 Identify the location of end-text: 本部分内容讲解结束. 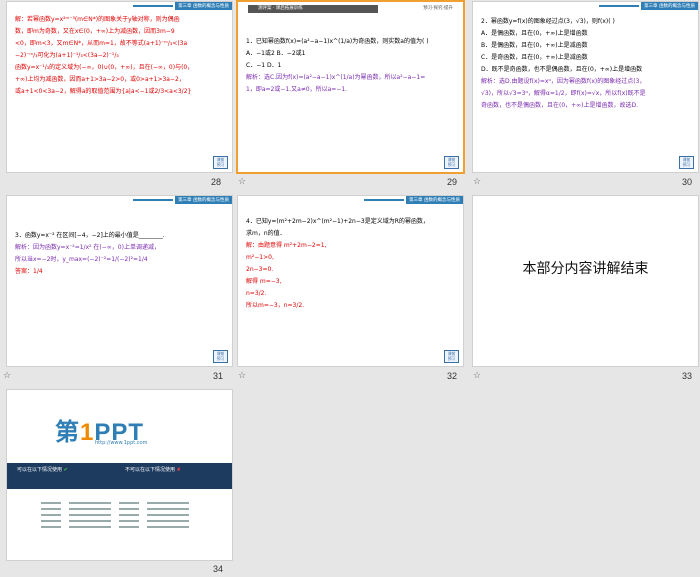
(585, 269).